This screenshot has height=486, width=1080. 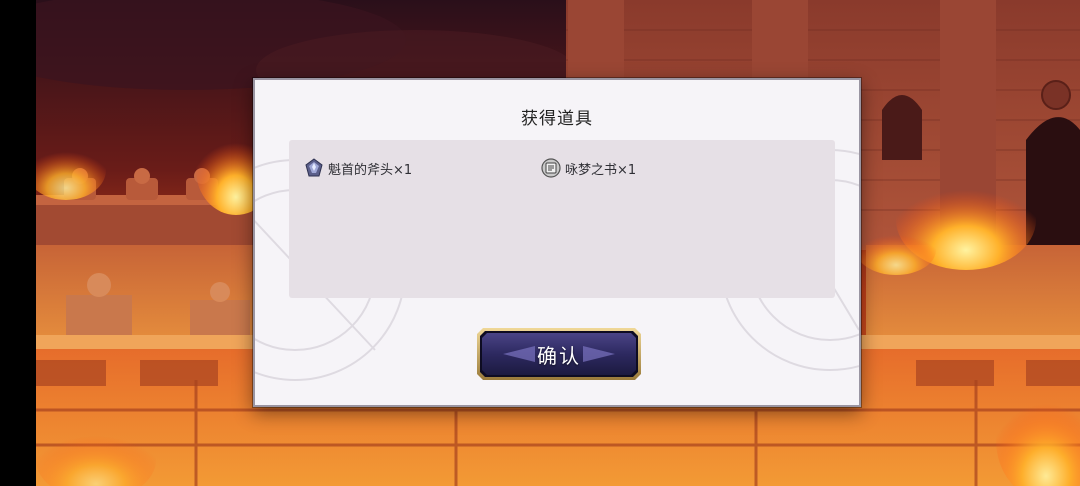 I want to click on screen-edge-bar, so click(x=18, y=243).